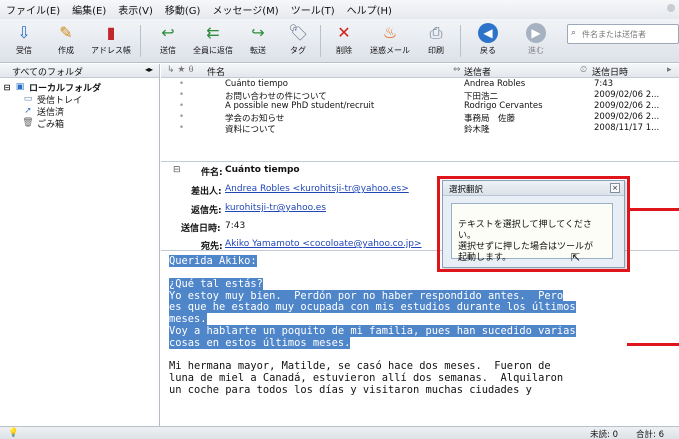 The image size is (679, 439). I want to click on menu-go: 移動(G), so click(183, 9).